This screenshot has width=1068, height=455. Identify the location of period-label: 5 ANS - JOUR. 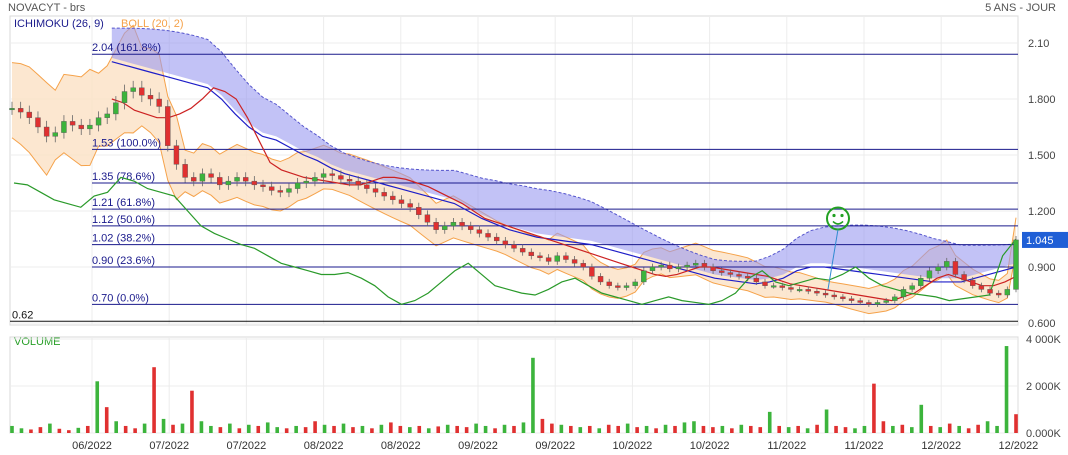
(1020, 8).